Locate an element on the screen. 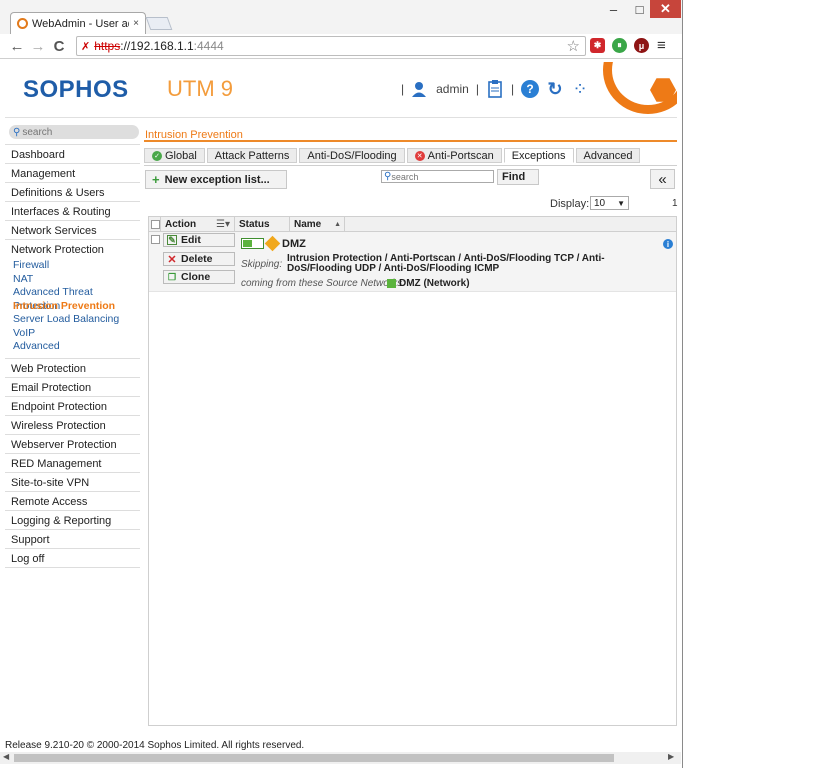 The image size is (819, 768). sidebar-subitem-intrusion-prevention: Intrusion Prevention is located at coordinates (72, 307).